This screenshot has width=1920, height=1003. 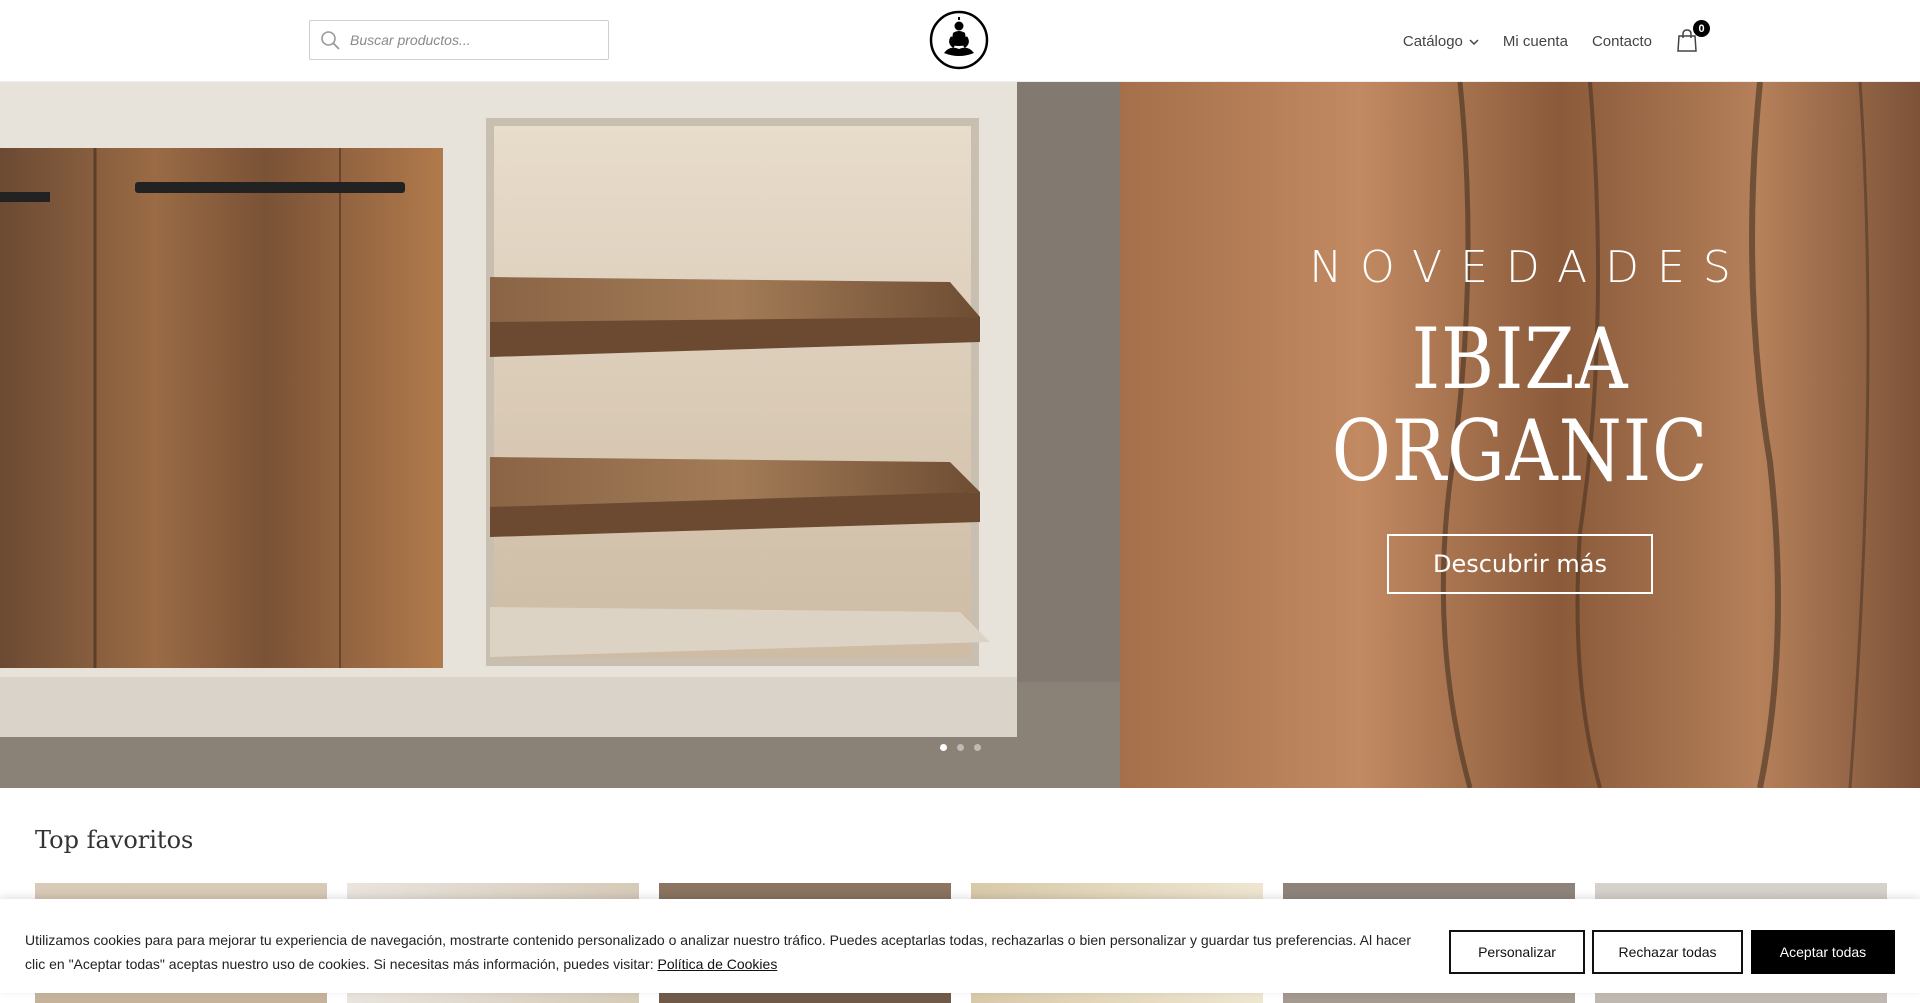 I want to click on customize-button: Personalizar, so click(x=1517, y=952).